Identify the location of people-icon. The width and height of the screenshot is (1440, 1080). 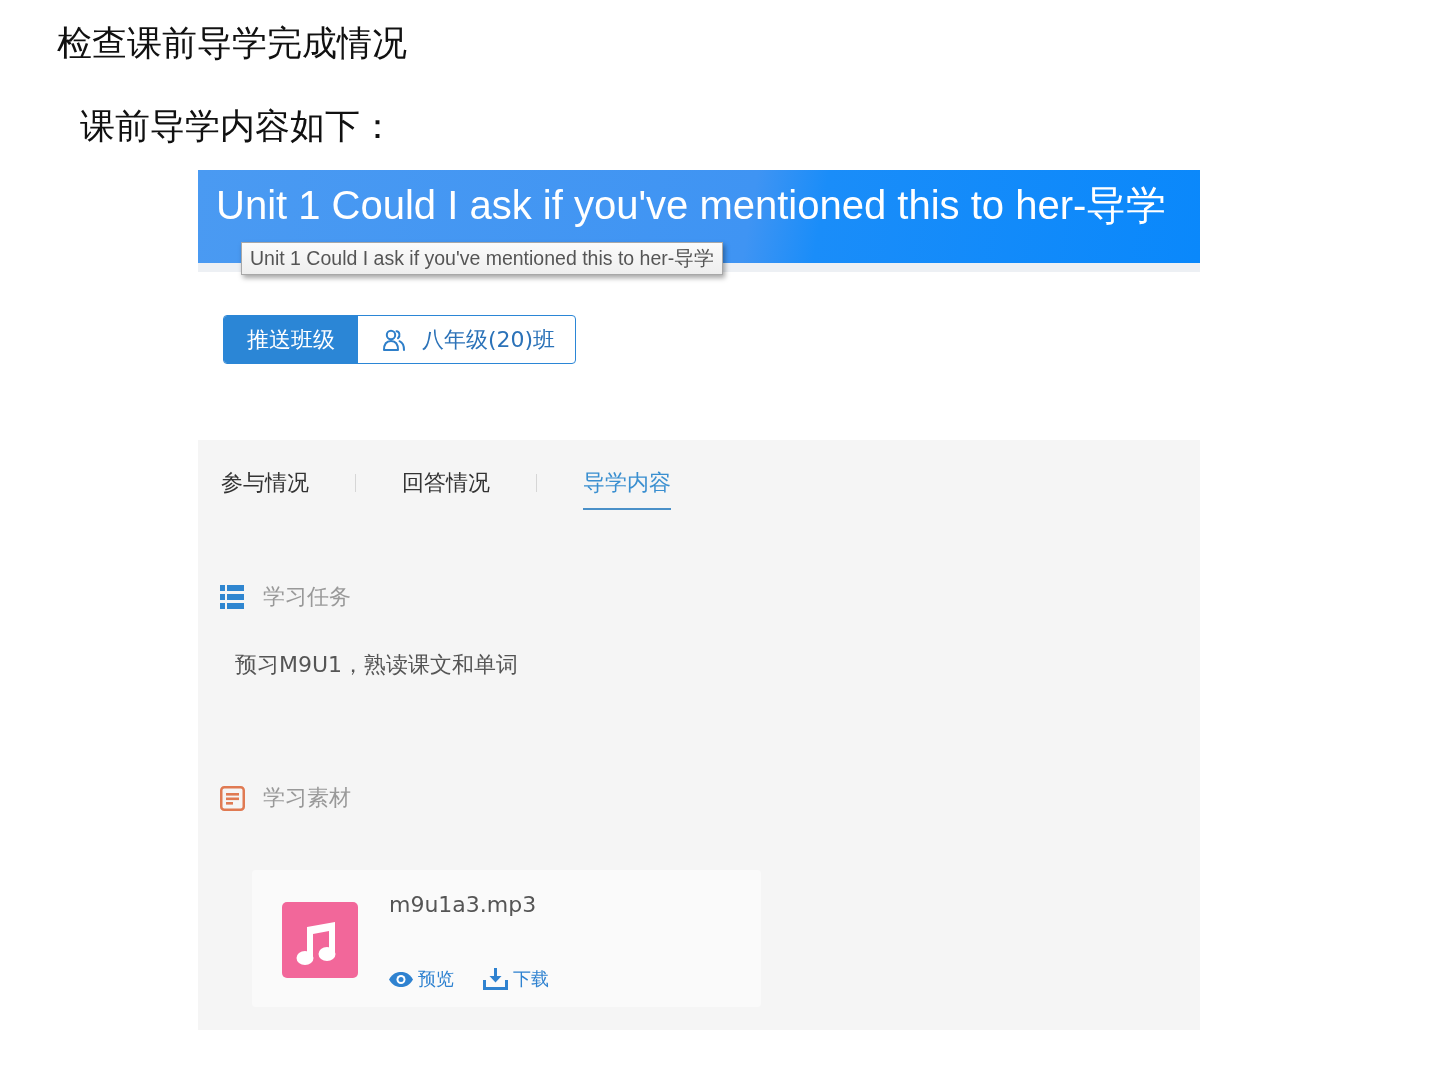
(394, 339).